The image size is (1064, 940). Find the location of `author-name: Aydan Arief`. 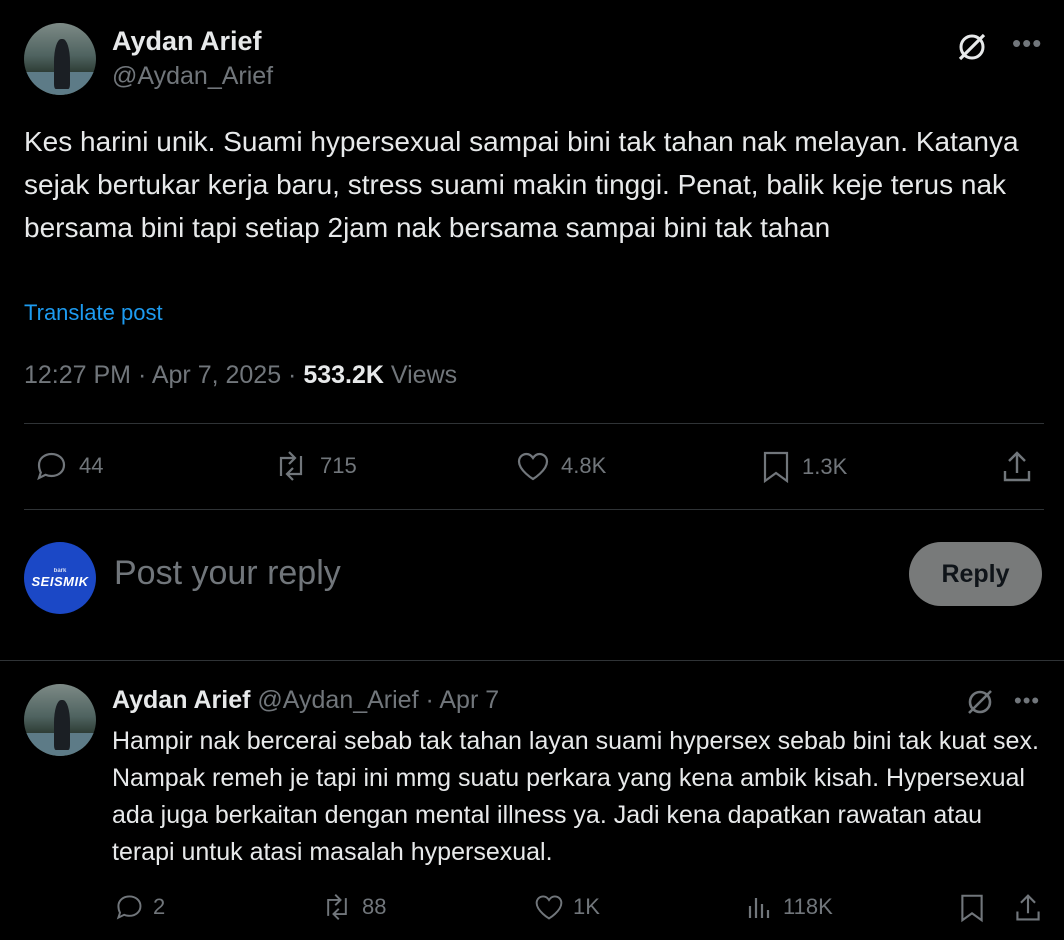

author-name: Aydan Arief is located at coordinates (187, 41).